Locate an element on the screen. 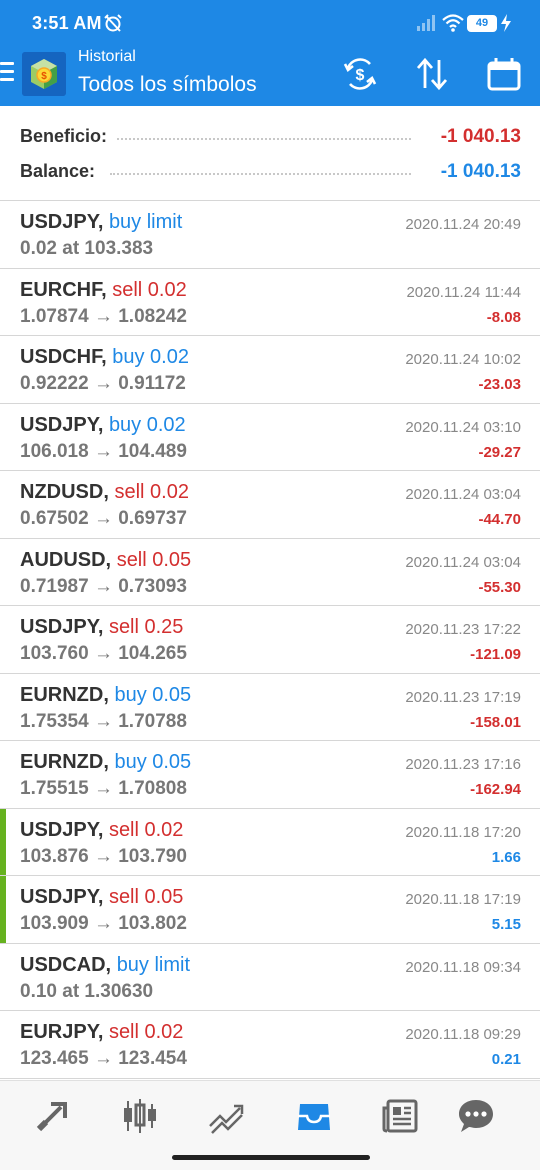  home-indicator is located at coordinates (271, 1157).